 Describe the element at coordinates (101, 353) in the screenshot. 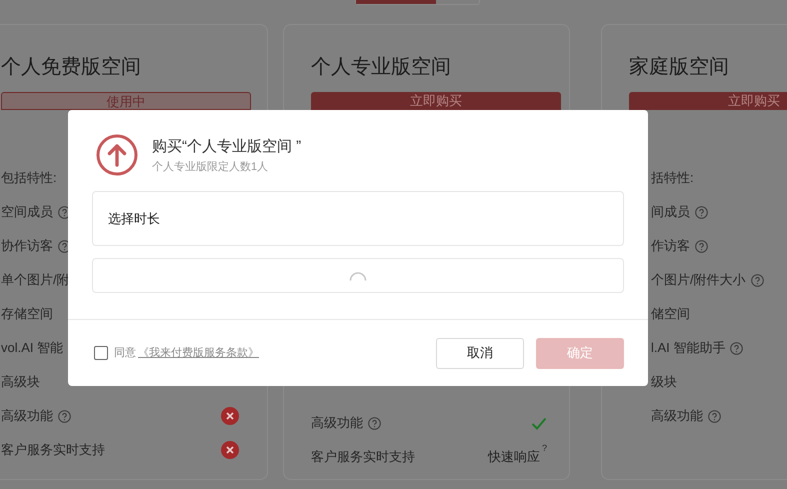

I see `agree-checkbox` at that location.